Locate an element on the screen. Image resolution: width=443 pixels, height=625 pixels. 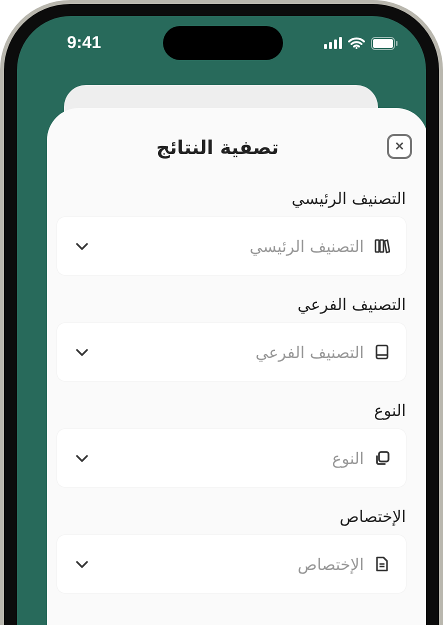
wifi-icon is located at coordinates (356, 43).